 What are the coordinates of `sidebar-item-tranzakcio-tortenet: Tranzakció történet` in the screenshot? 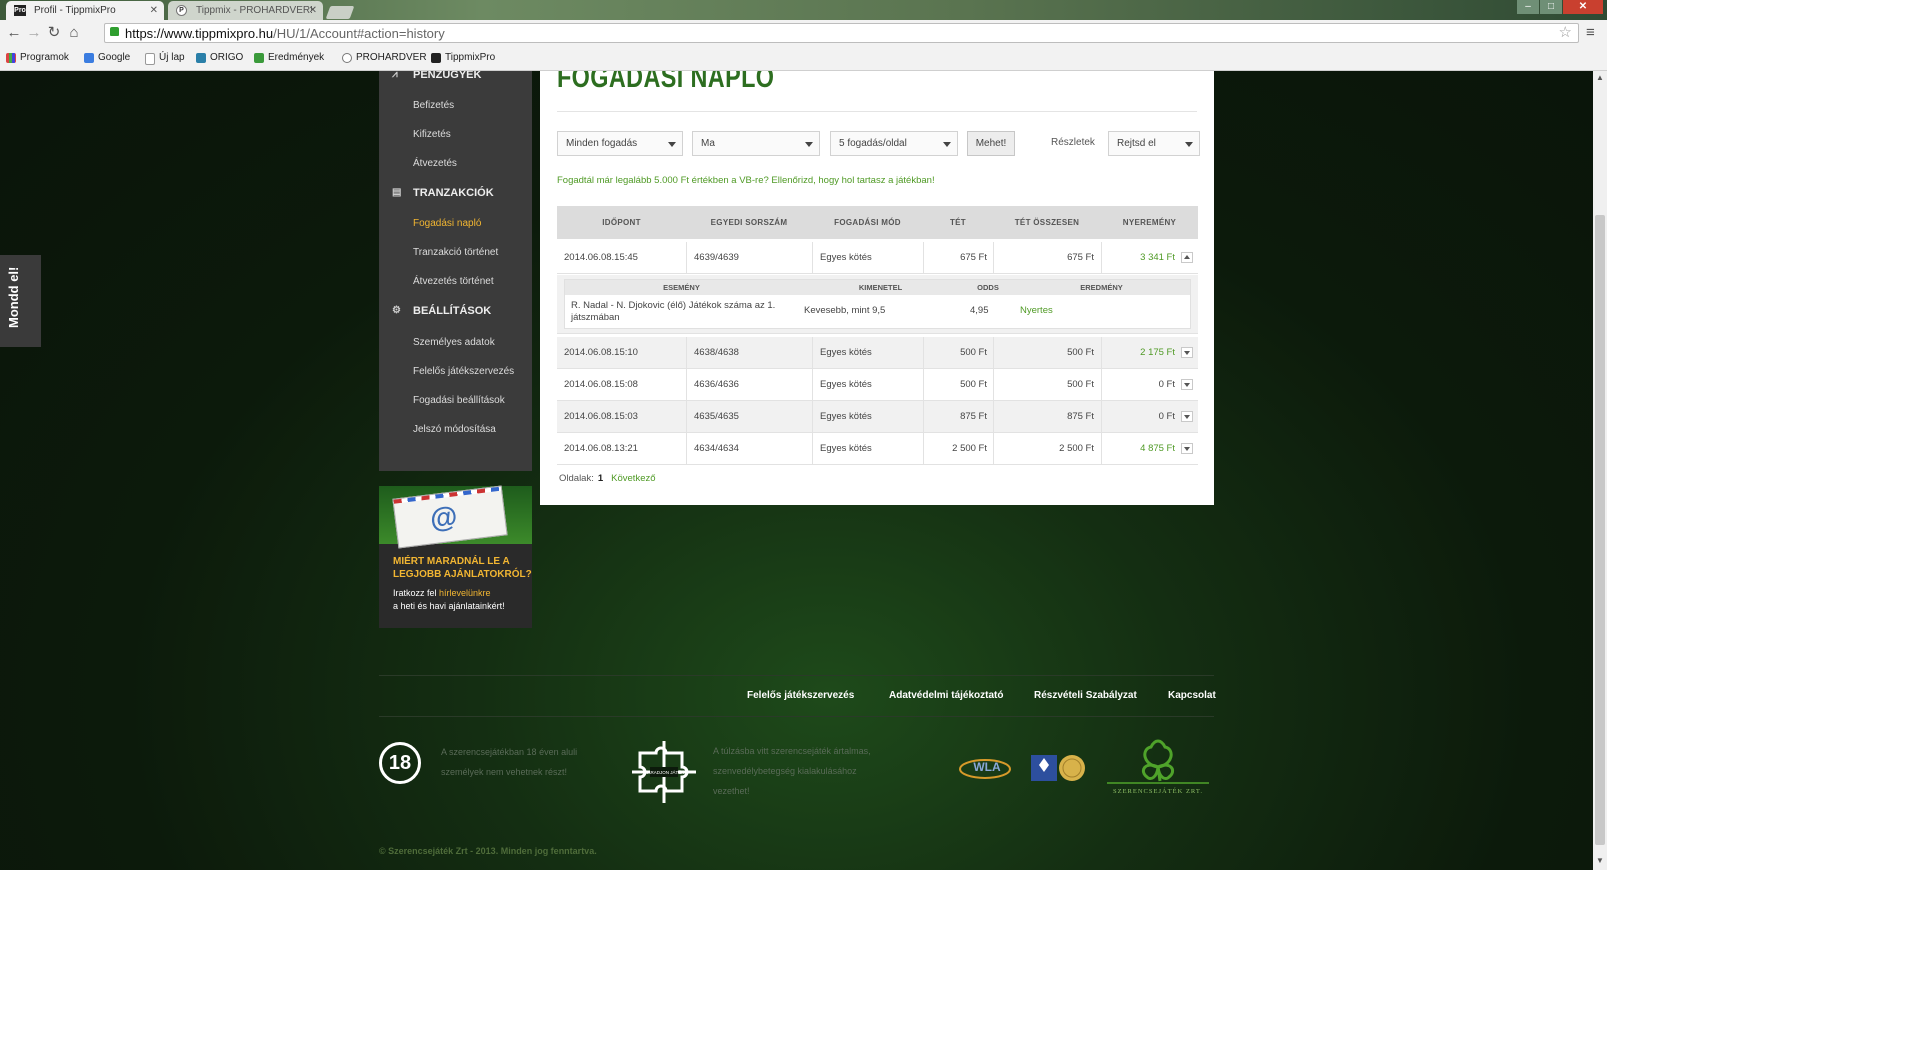 It's located at (455, 253).